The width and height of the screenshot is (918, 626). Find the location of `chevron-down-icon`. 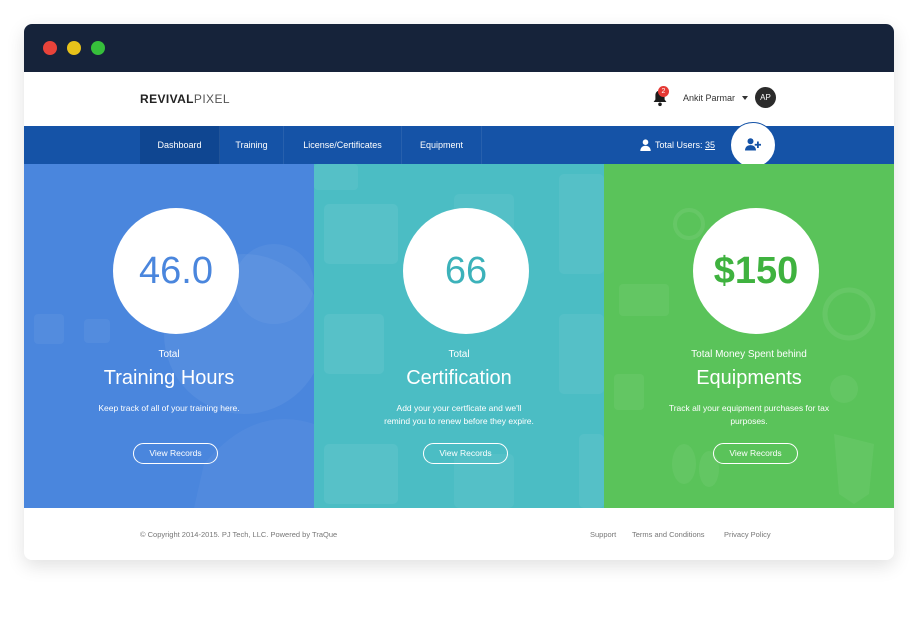

chevron-down-icon is located at coordinates (745, 98).